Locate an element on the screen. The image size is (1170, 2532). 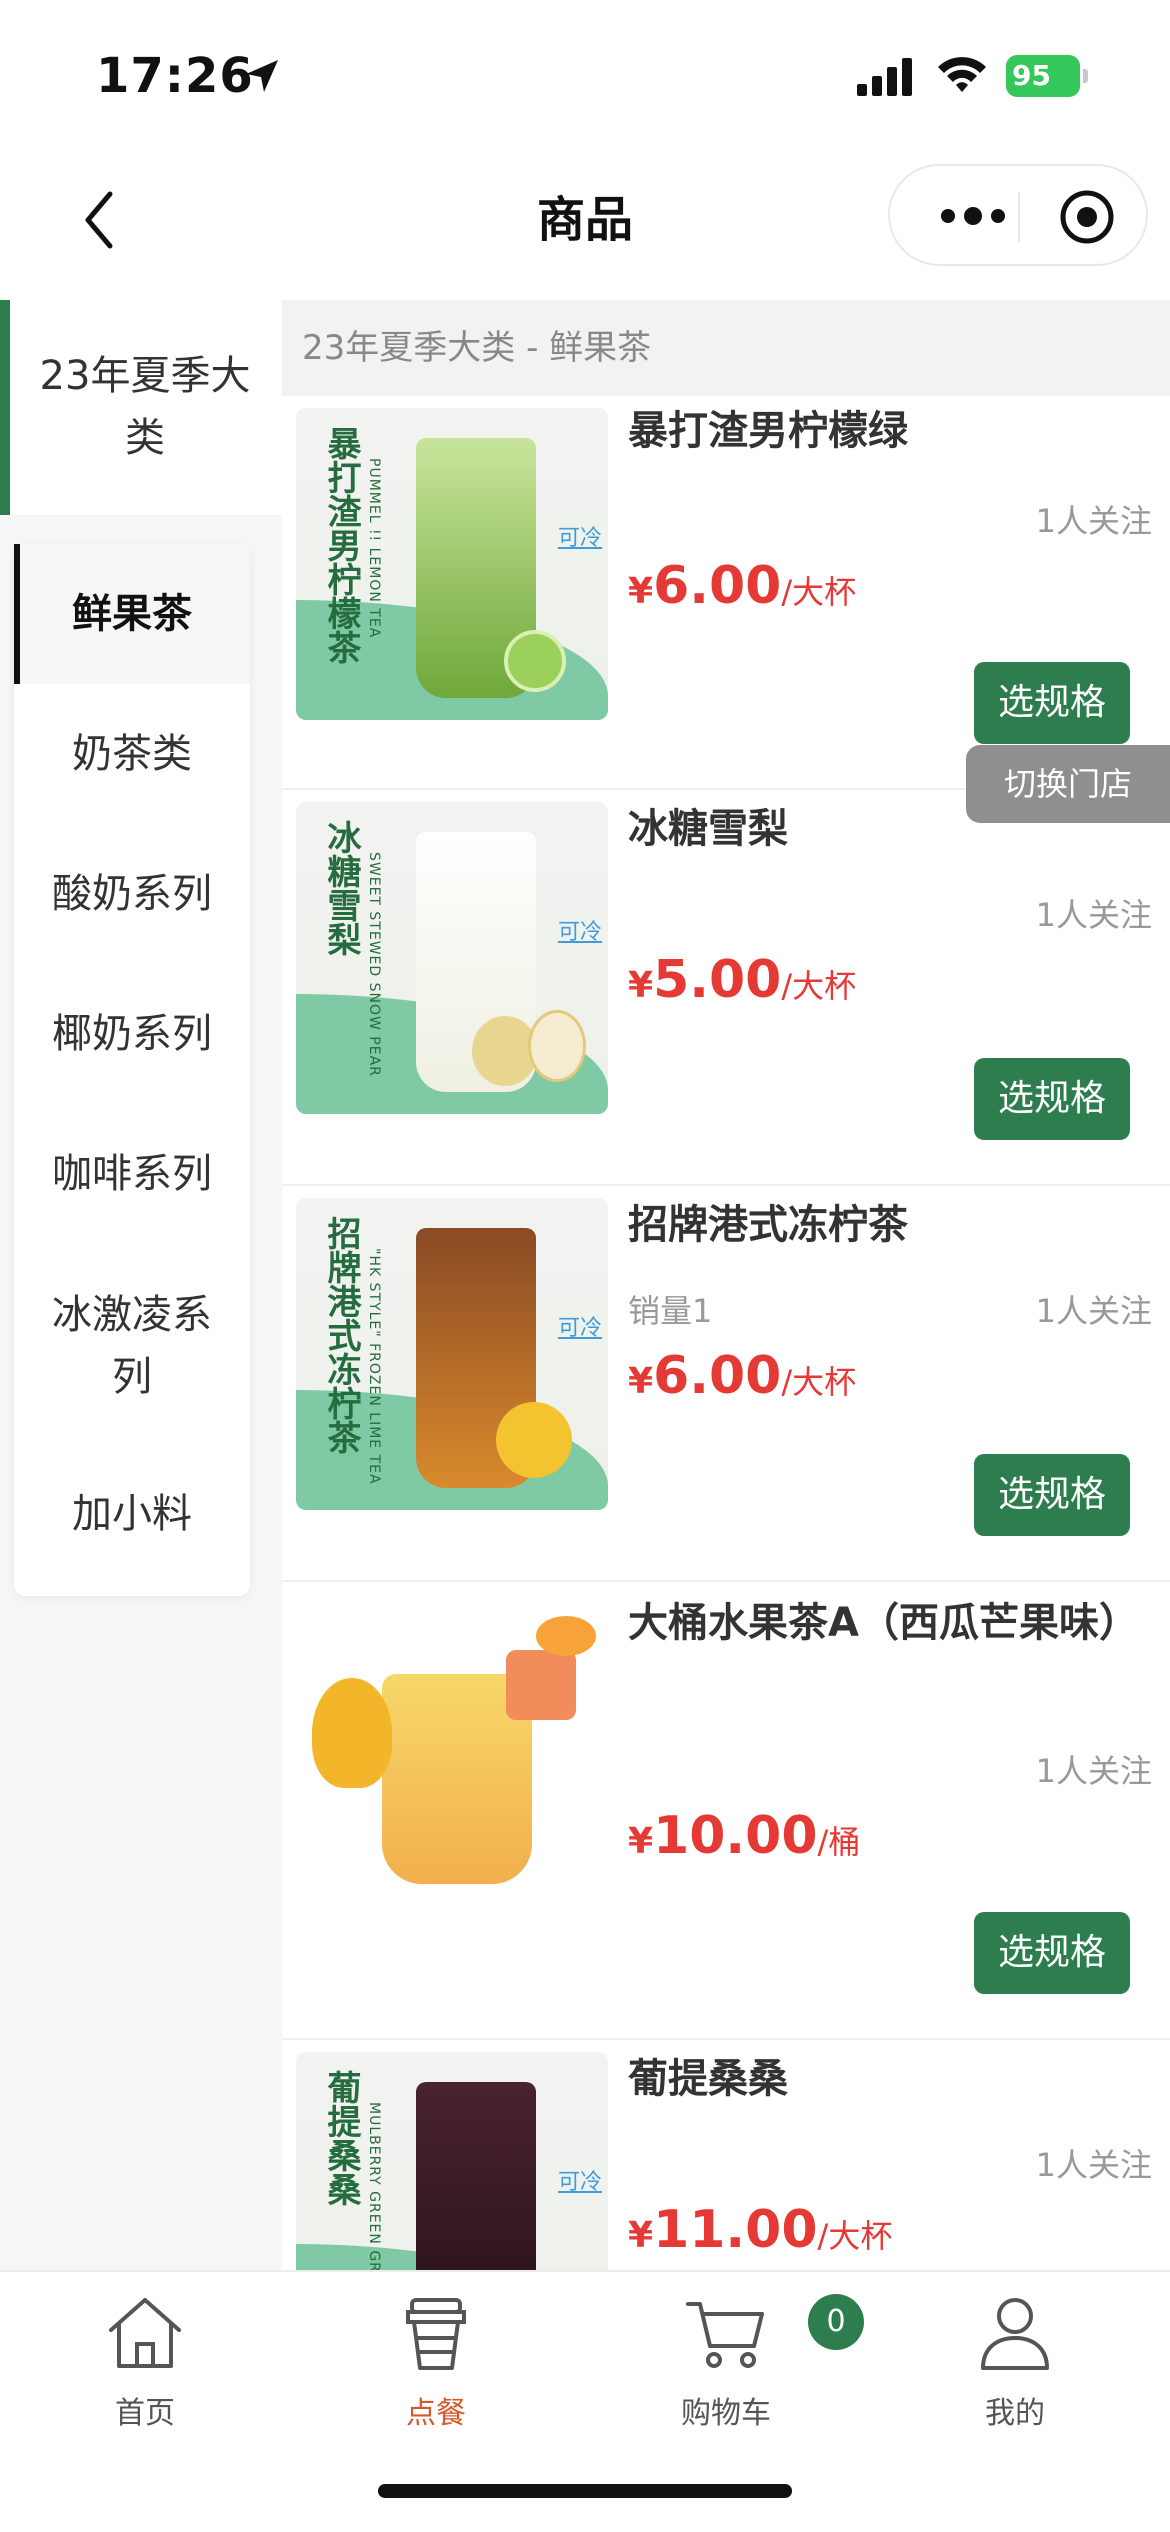
product-image: 招牌港式冻柠茶 "HK STYLE" FROZEN LIME TEA 可冷 is located at coordinates (452, 1354).